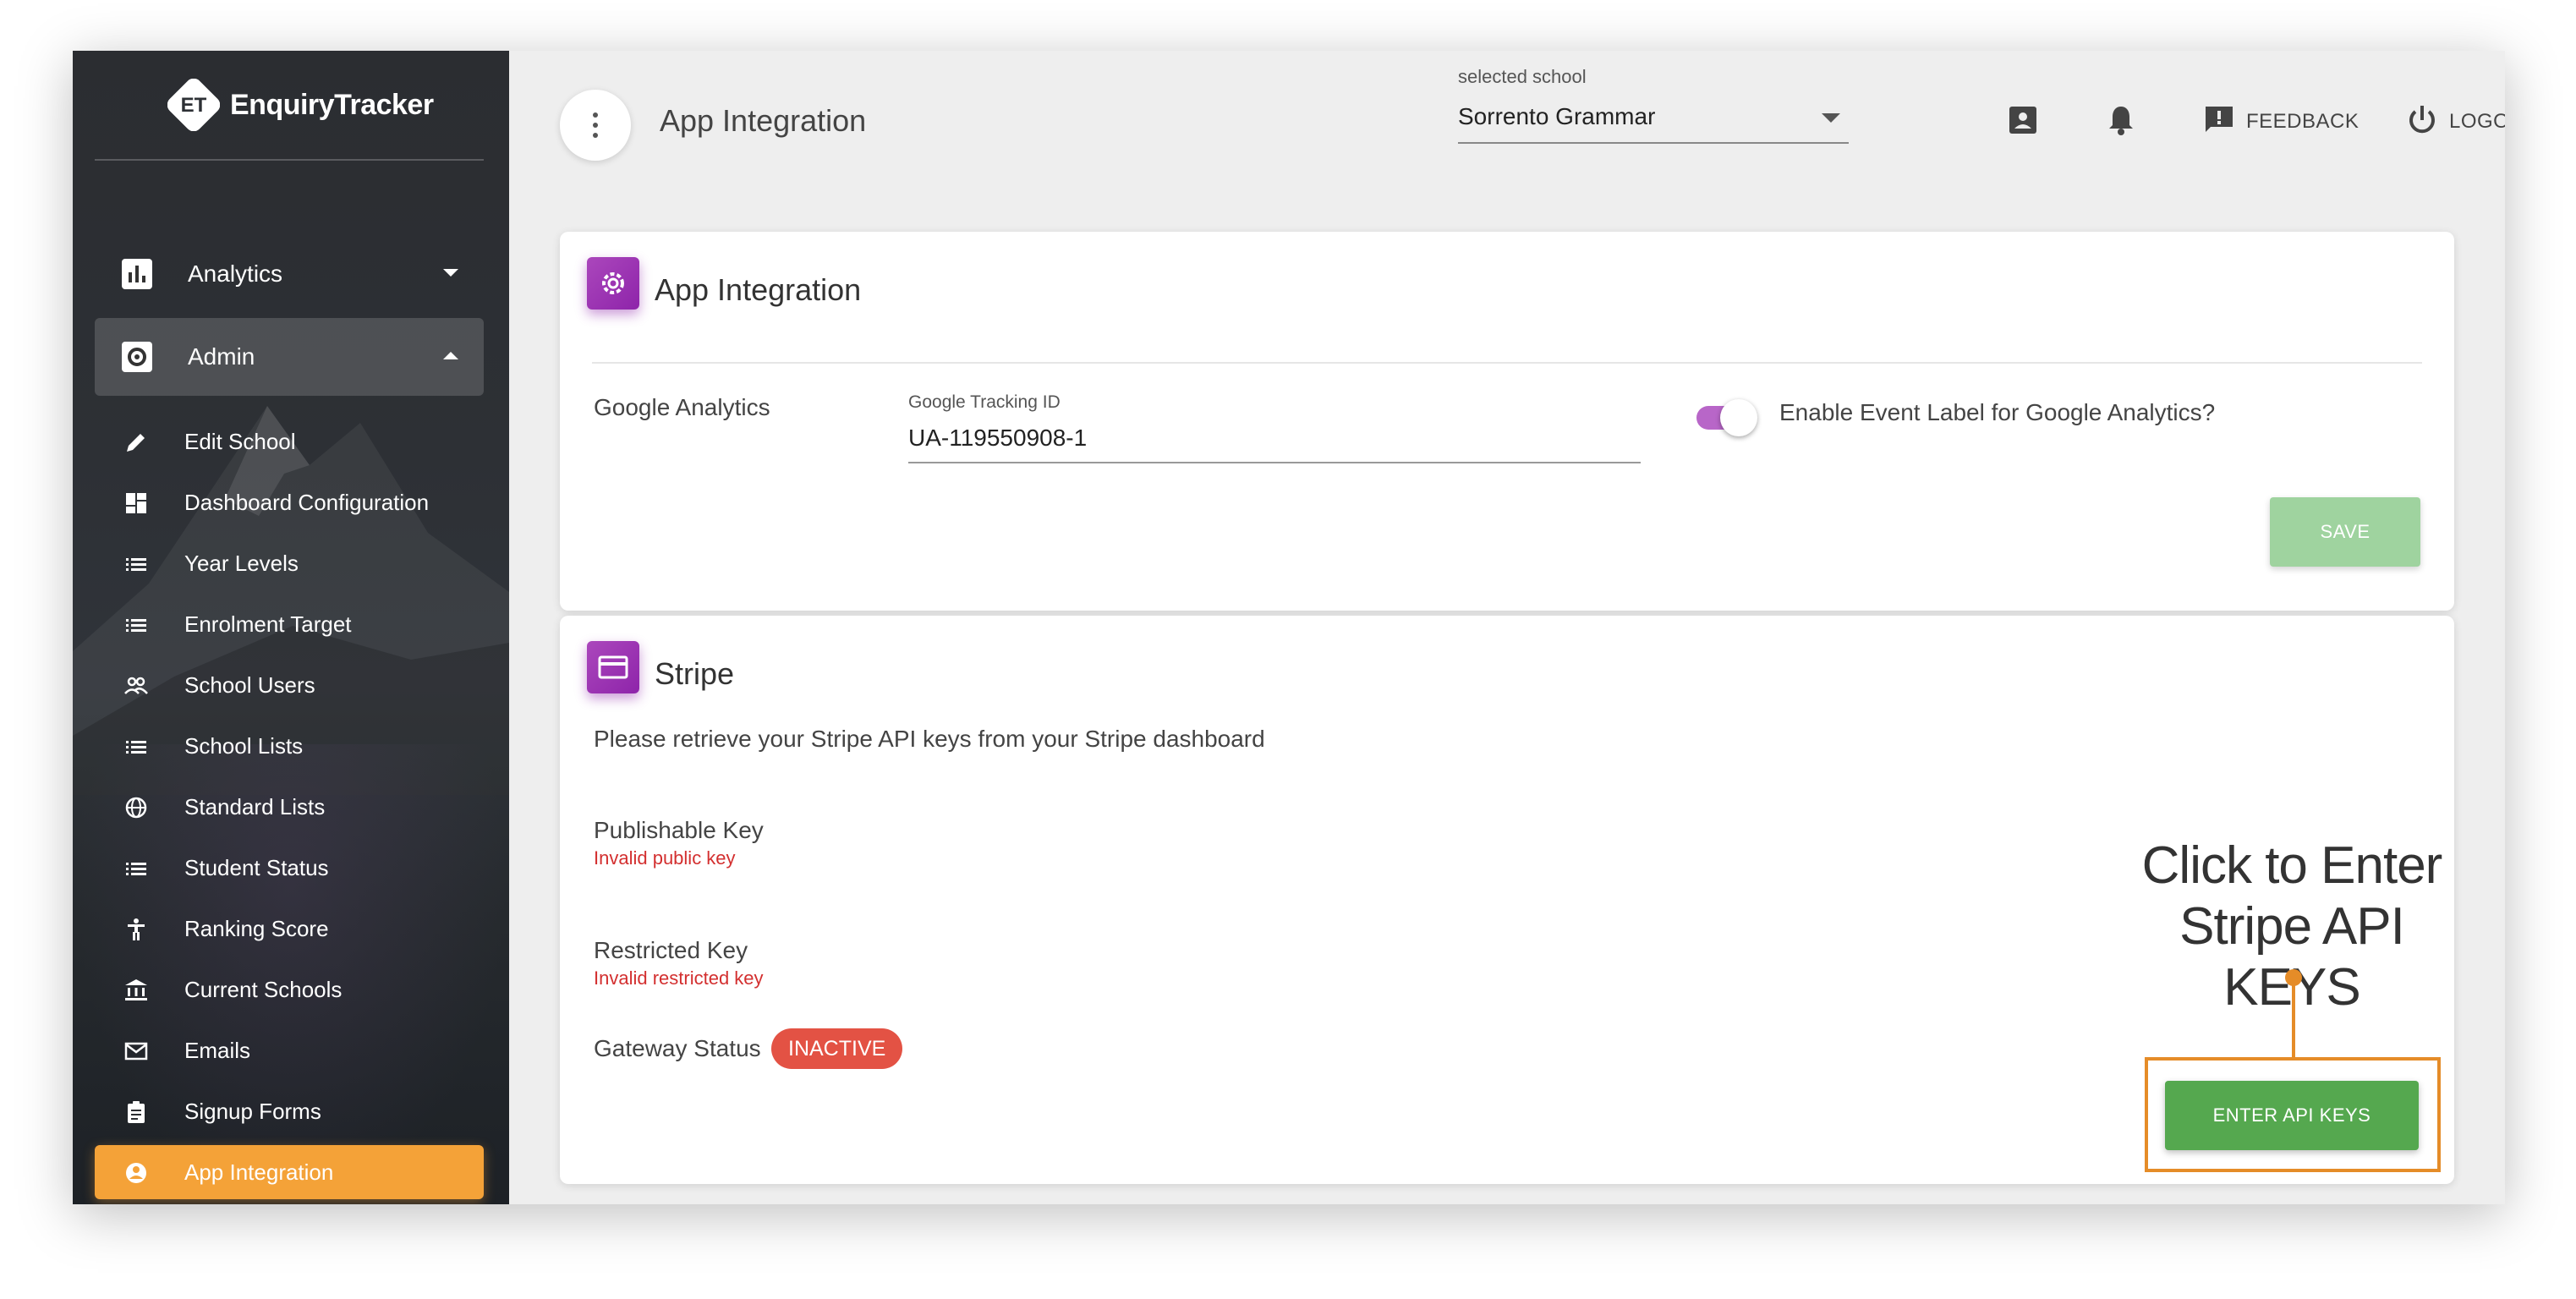 The image size is (2576, 1299). Describe the element at coordinates (1738, 417) in the screenshot. I see `toggle-knob` at that location.